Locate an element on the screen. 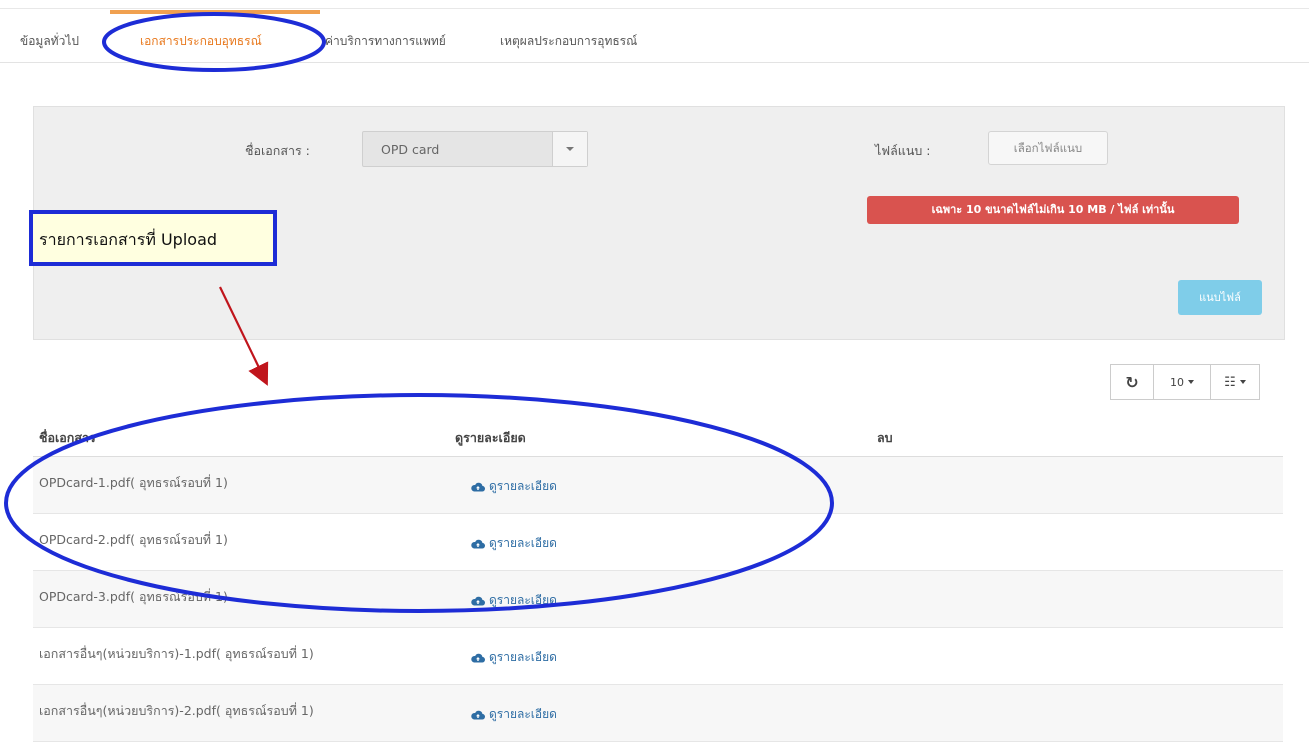 The width and height of the screenshot is (1309, 742). annotation-callout-text: รายการเอกสารที่ Upload is located at coordinates (128, 239).